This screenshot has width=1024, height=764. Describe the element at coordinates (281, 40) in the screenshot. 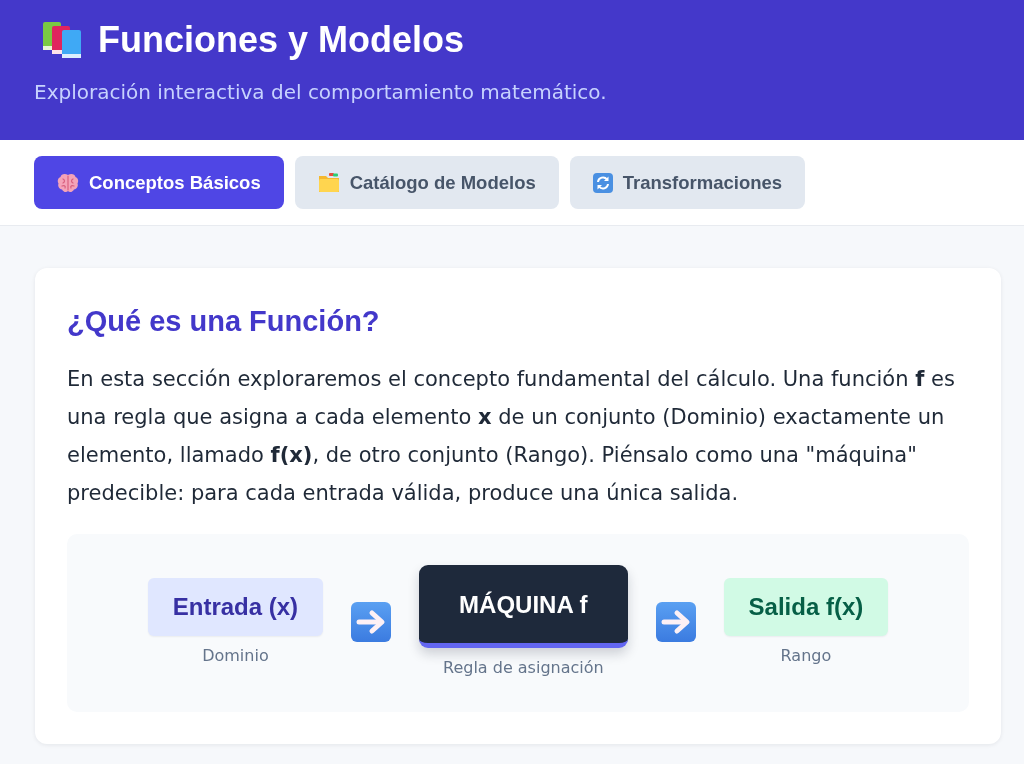

I see `page-title: Funciones y Modelos` at that location.